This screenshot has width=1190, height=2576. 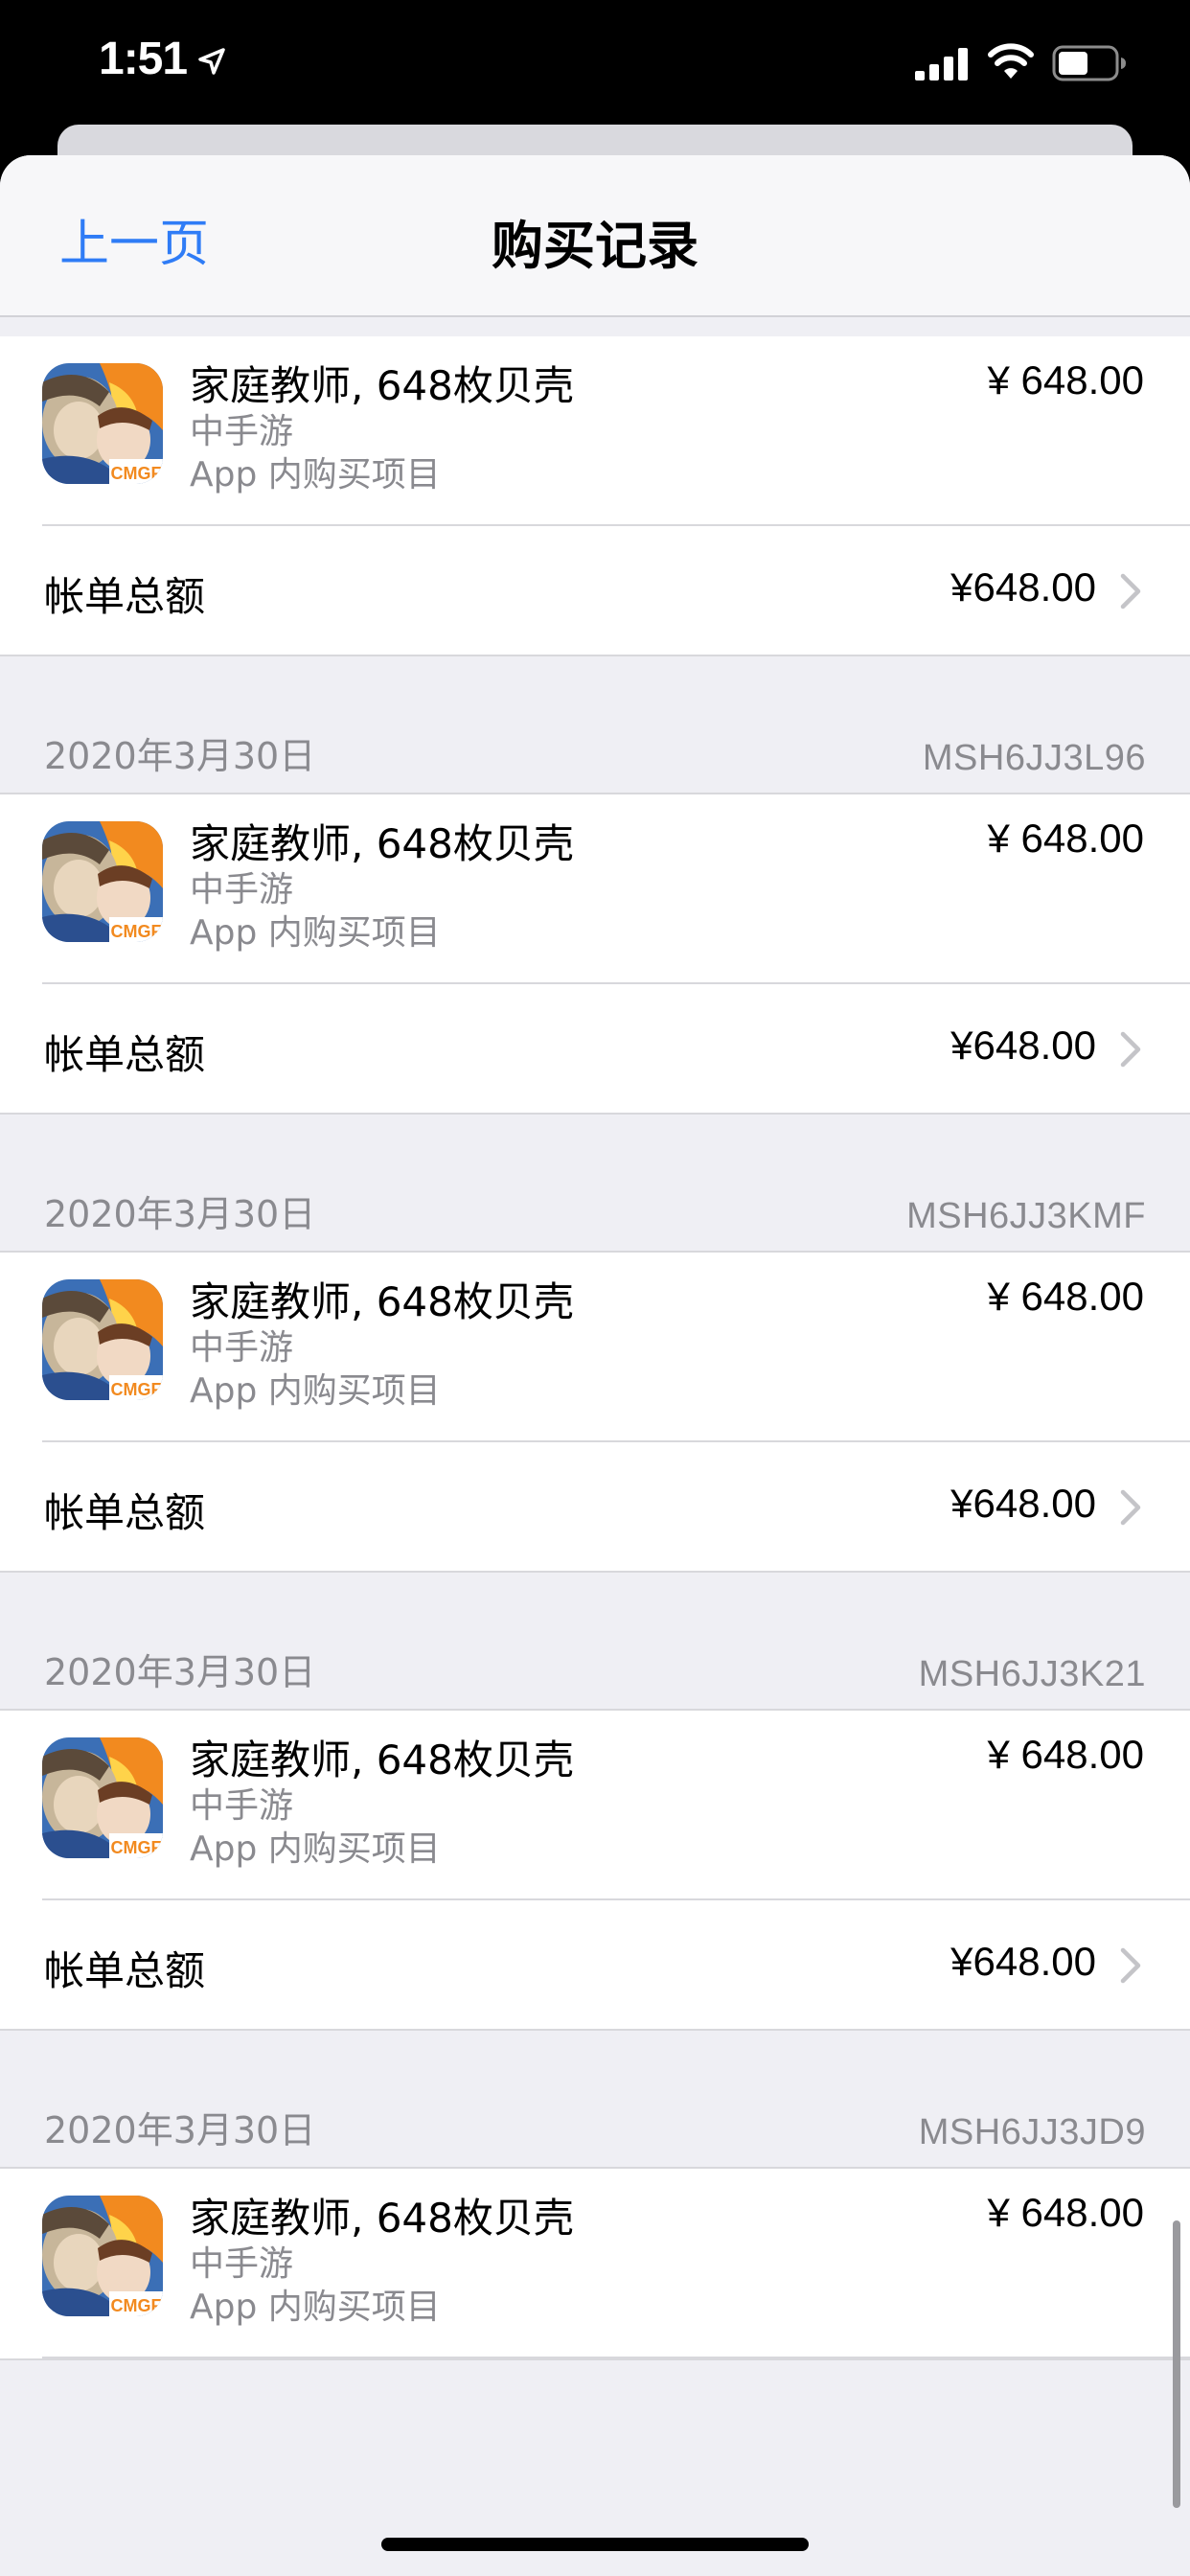 I want to click on section-header: 2020年3月30日 MSH6JJ3L96, so click(x=595, y=724).